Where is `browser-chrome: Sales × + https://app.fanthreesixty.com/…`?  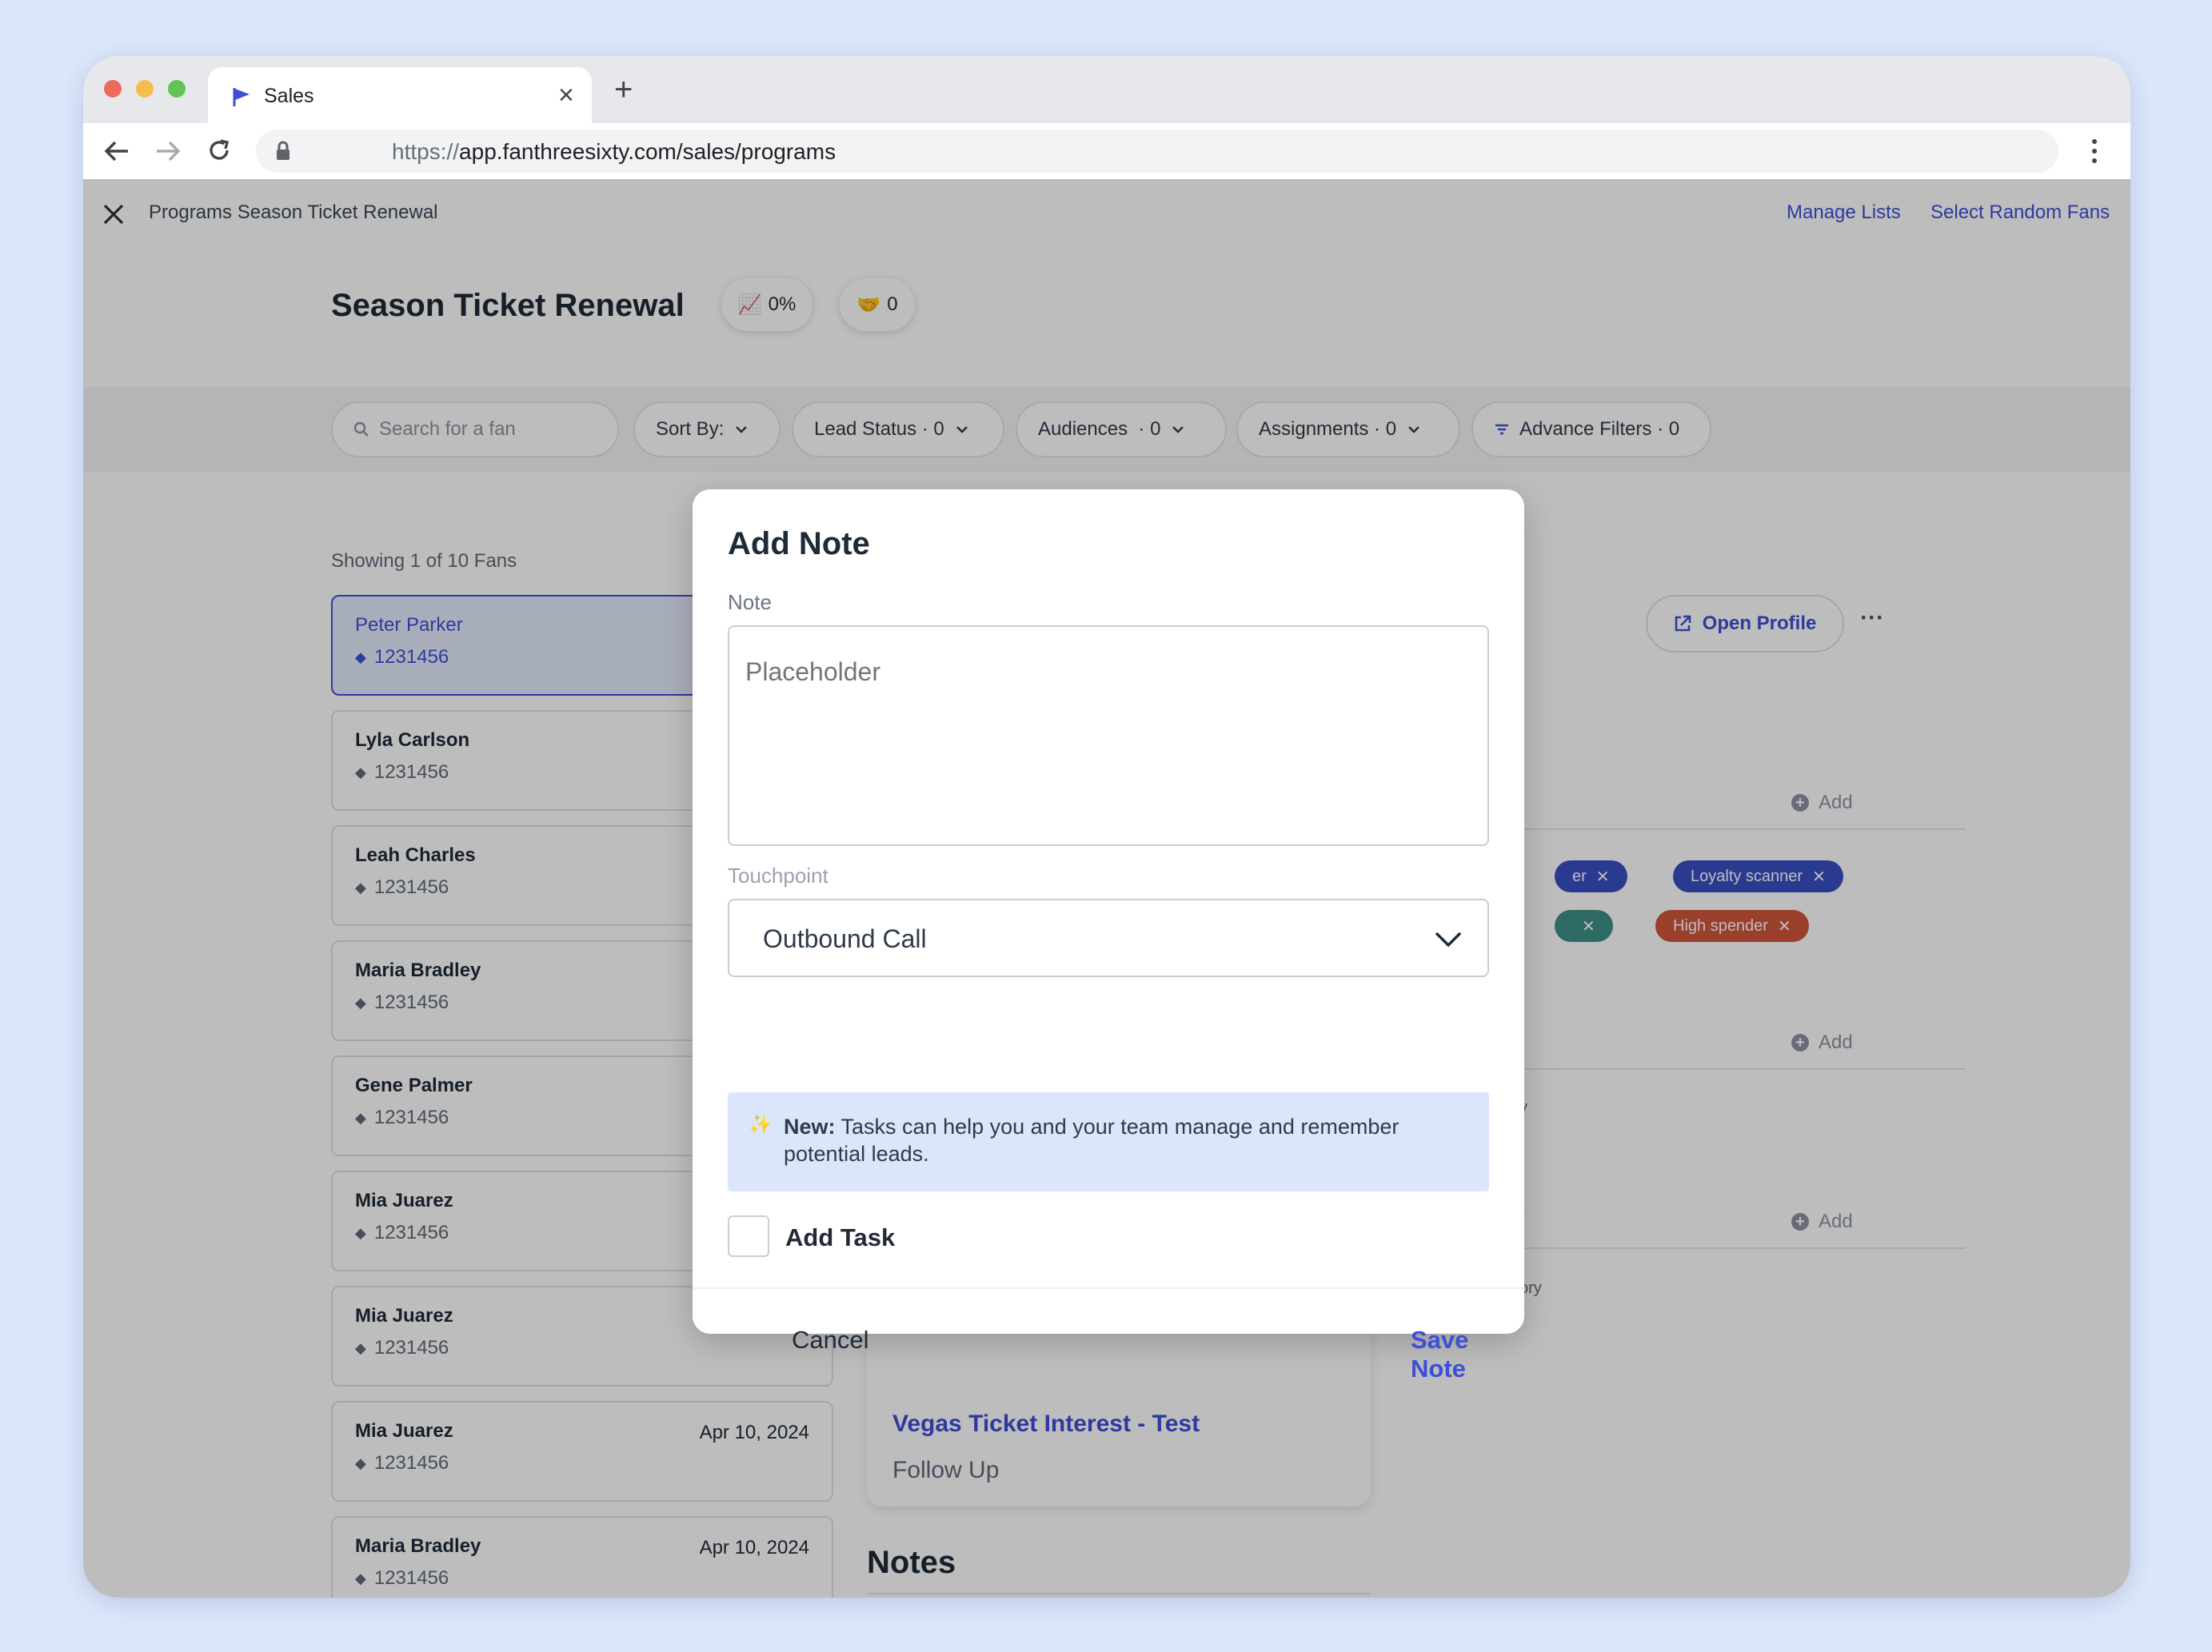 browser-chrome: Sales × + https://app.fanthreesixty.com/… is located at coordinates (1106, 118).